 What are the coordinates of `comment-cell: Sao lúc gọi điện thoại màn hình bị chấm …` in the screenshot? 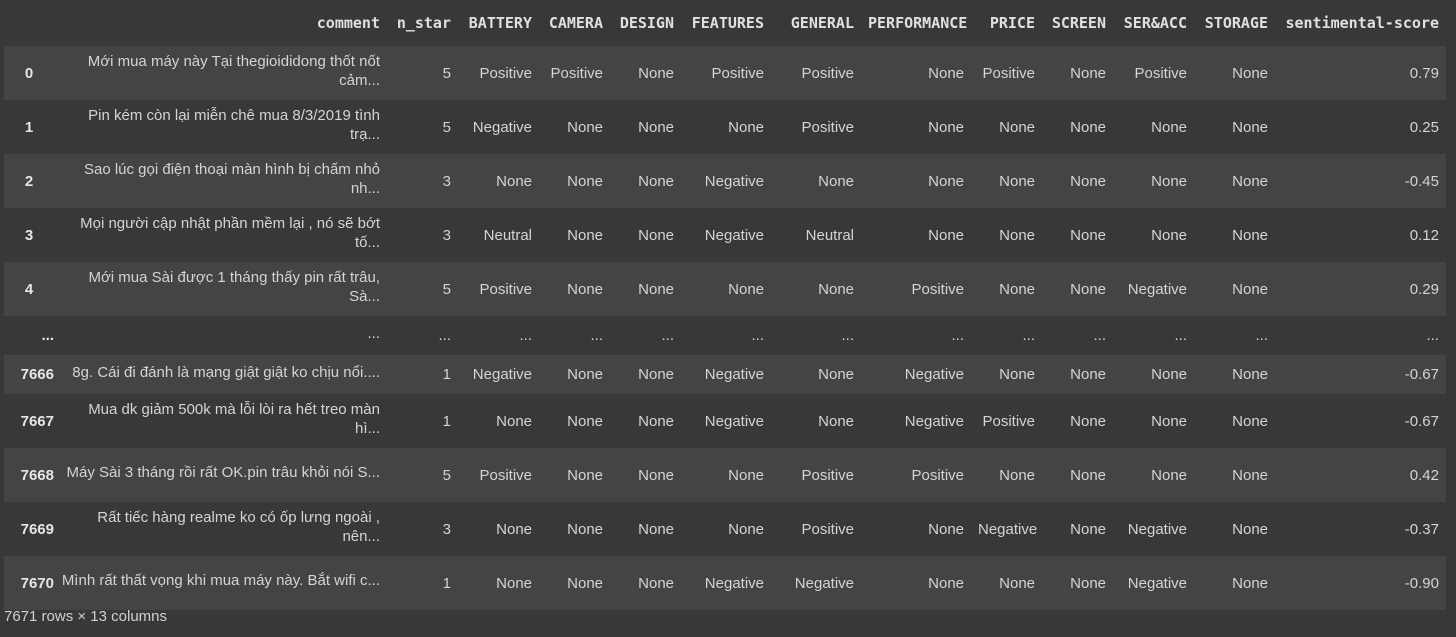 It's located at (220, 181).